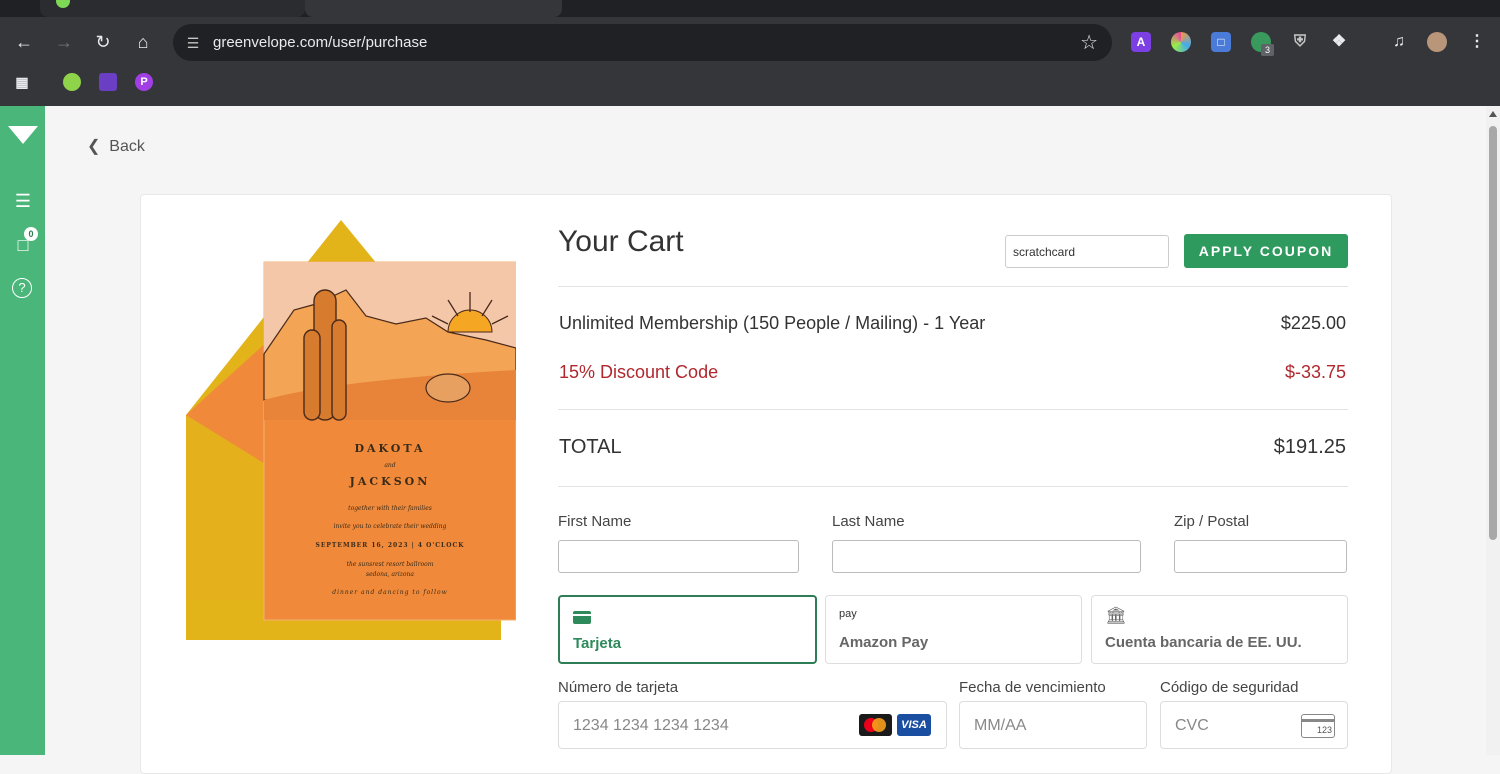 The image size is (1500, 774). Describe the element at coordinates (390, 508) in the screenshot. I see `invite-line1: together with their families` at that location.